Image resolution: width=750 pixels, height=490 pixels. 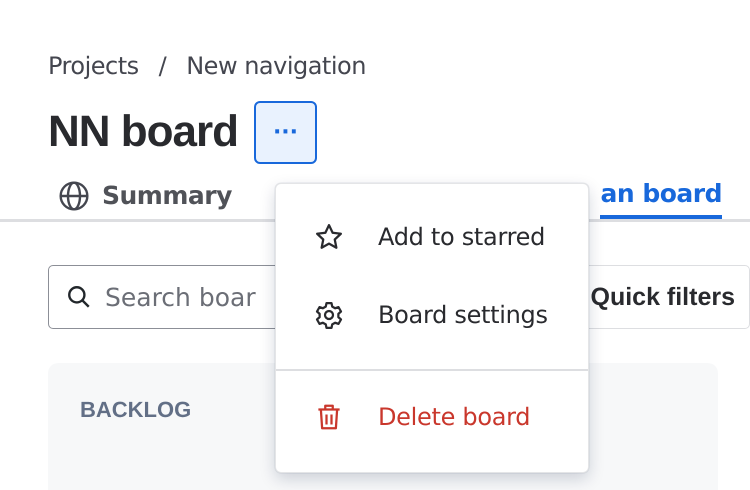 What do you see at coordinates (285, 132) in the screenshot?
I see `more-button: ···` at bounding box center [285, 132].